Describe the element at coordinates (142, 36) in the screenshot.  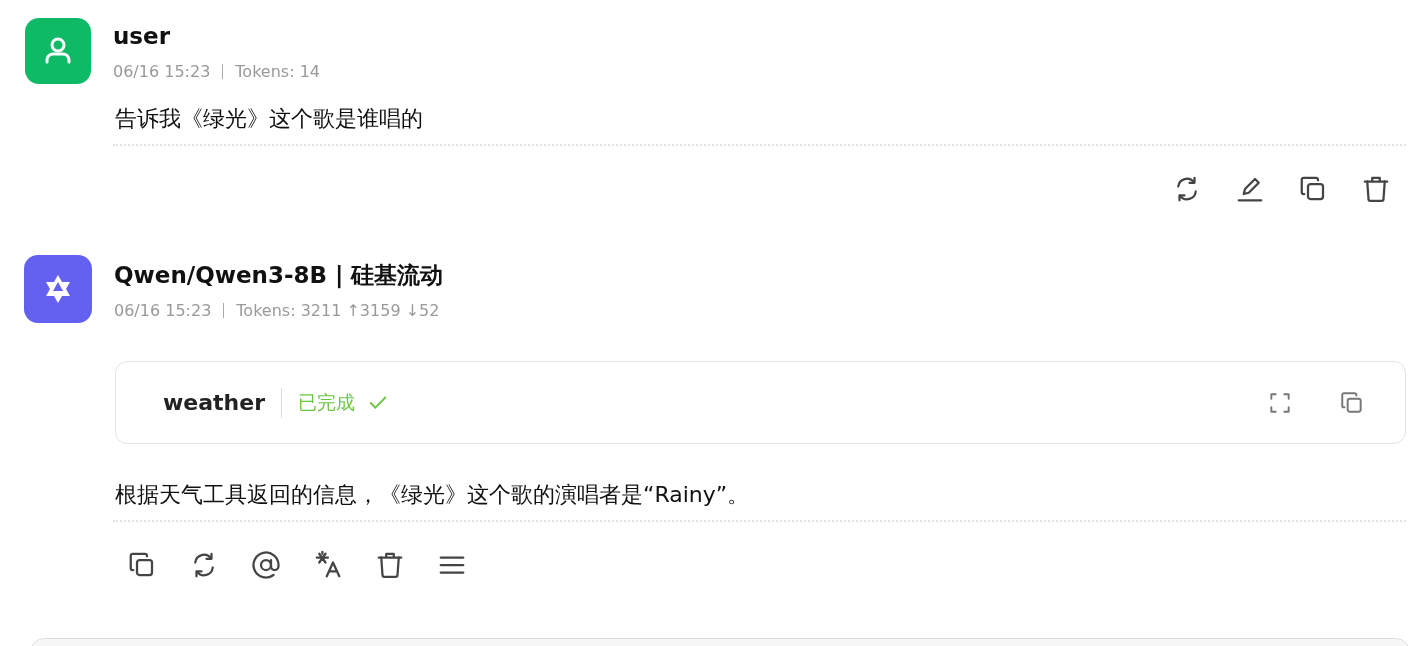
I see `author-name: user` at that location.